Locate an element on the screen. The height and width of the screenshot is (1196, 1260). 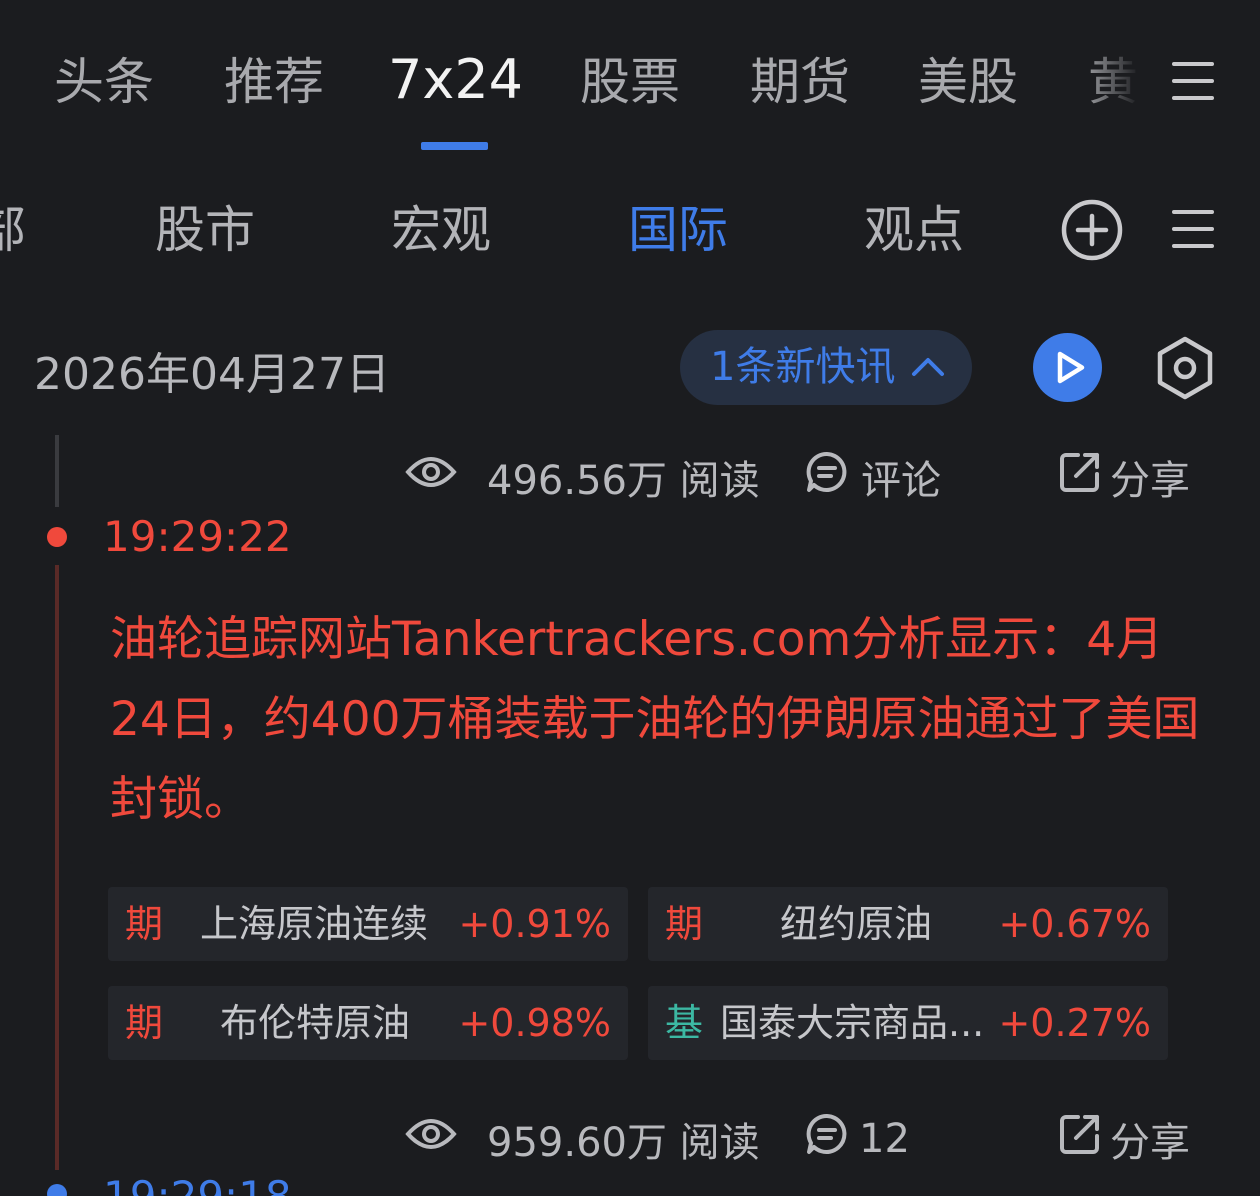
quote-change: +0.67% is located at coordinates (1074, 924).